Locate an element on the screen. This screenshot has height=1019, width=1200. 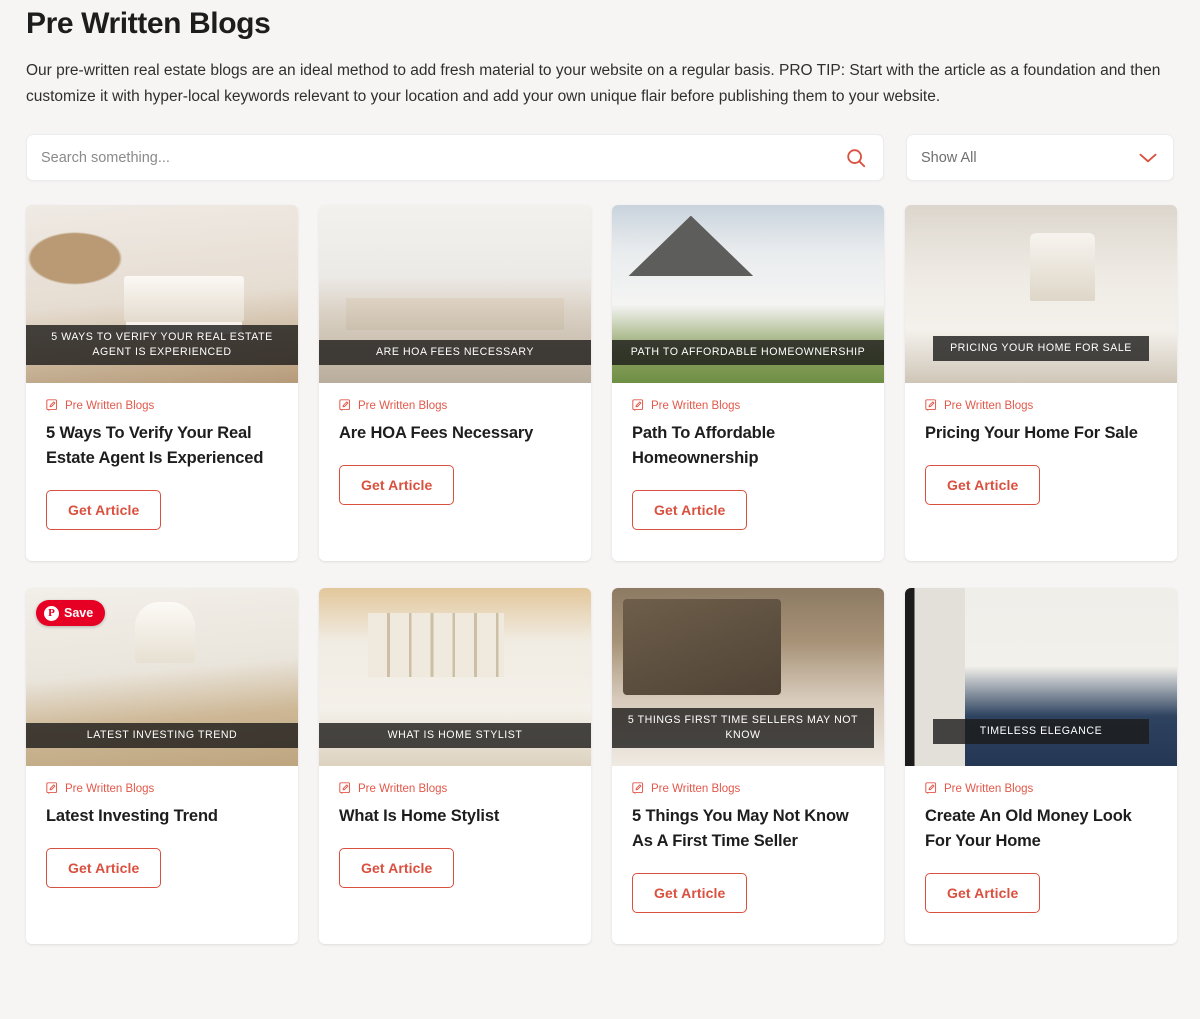
card-media: Path To Affordable Homeownership is located at coordinates (748, 294).